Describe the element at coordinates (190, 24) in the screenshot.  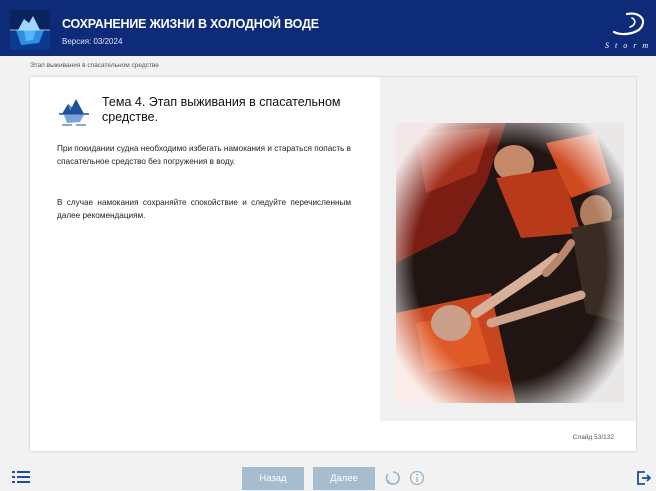
I see `app-title: СОХРАНЕНИЕ ЖИЗНИ В ХОЛОДНОЙ ВОДЕ` at that location.